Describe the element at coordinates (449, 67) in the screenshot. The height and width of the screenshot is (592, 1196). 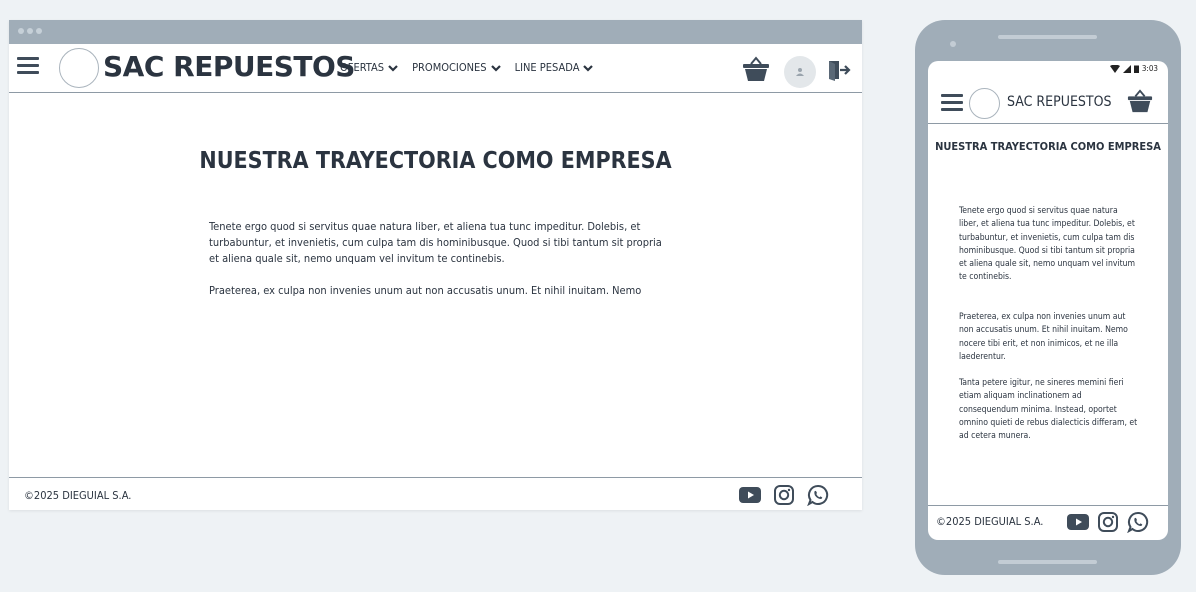
I see `menu-item-label: PROMOCIONES` at that location.